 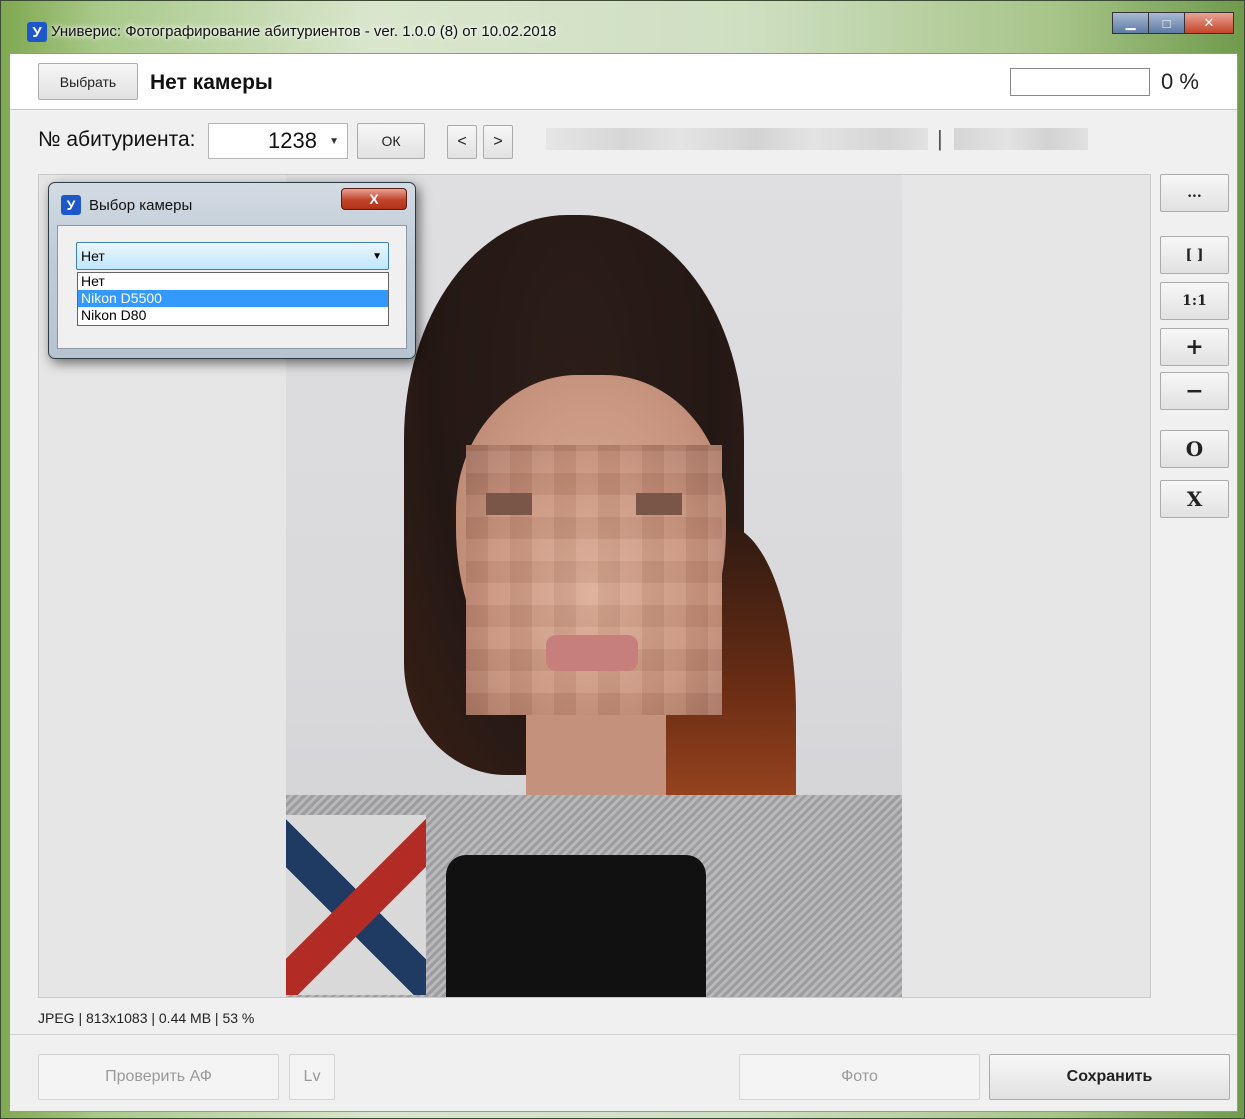 What do you see at coordinates (141, 205) in the screenshot?
I see `dialog-title: Выбор камеры` at bounding box center [141, 205].